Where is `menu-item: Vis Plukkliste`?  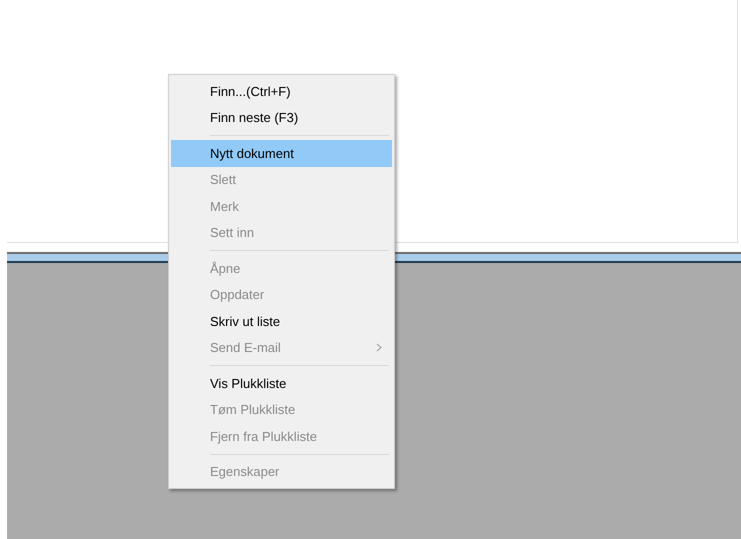 menu-item: Vis Plukkliste is located at coordinates (281, 383).